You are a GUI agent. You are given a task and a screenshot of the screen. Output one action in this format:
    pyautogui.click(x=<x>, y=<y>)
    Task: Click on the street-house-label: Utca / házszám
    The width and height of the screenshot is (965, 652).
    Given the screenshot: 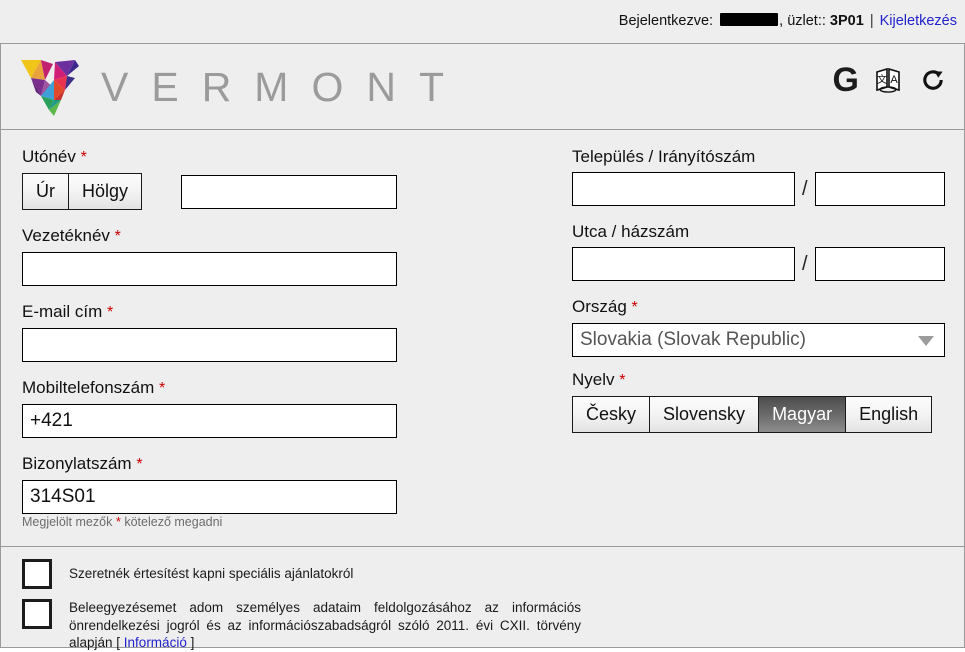 What is the action you would take?
    pyautogui.click(x=631, y=231)
    